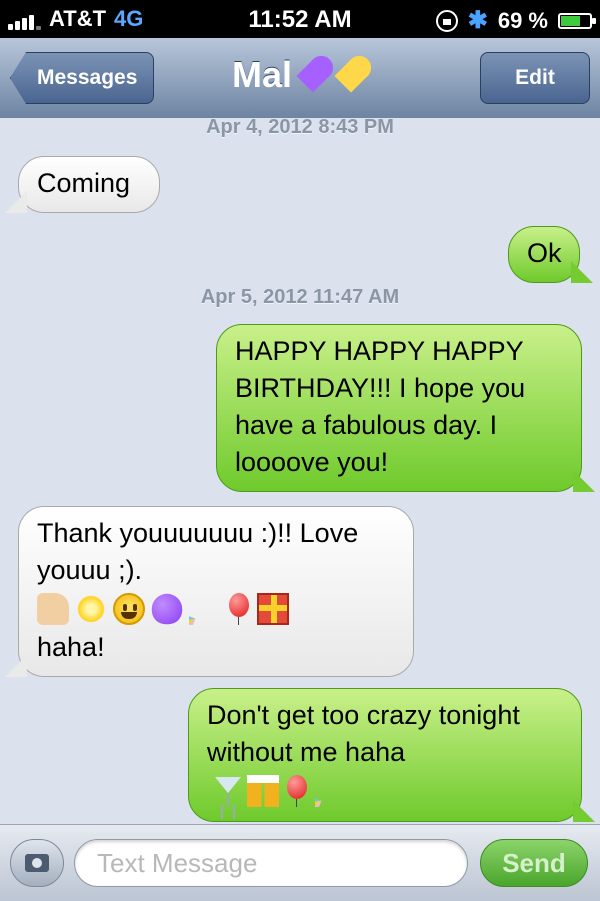  What do you see at coordinates (271, 863) in the screenshot?
I see `message-input` at bounding box center [271, 863].